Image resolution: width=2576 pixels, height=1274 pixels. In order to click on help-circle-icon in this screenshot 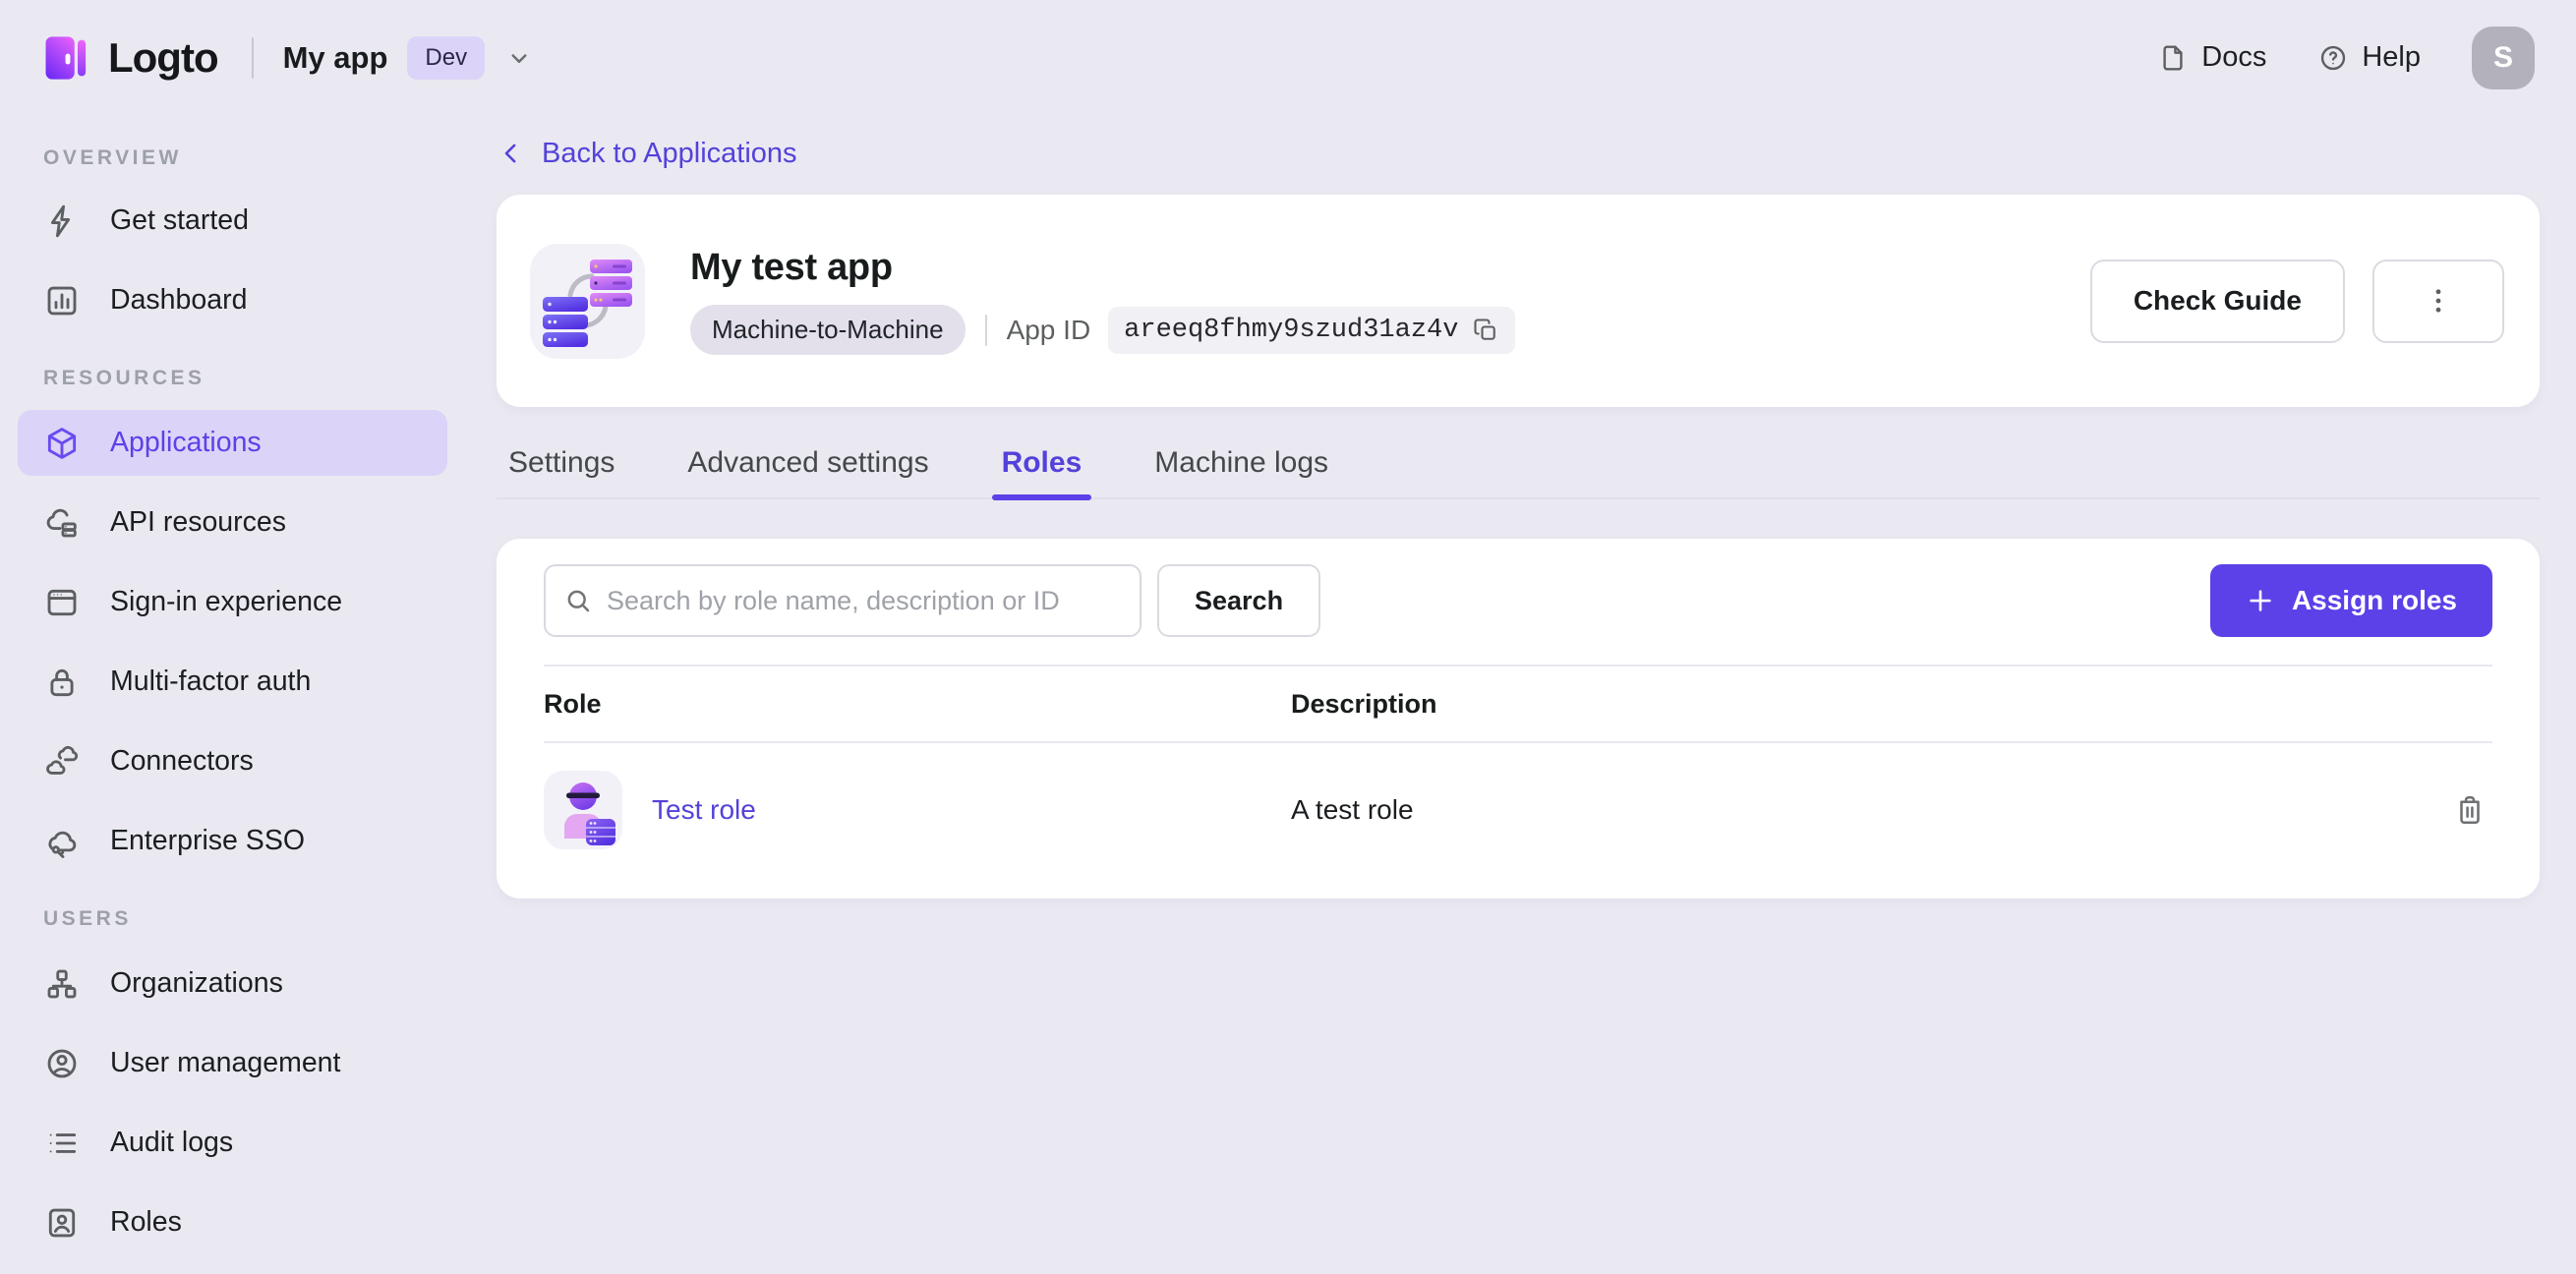, I will do `click(2333, 58)`.